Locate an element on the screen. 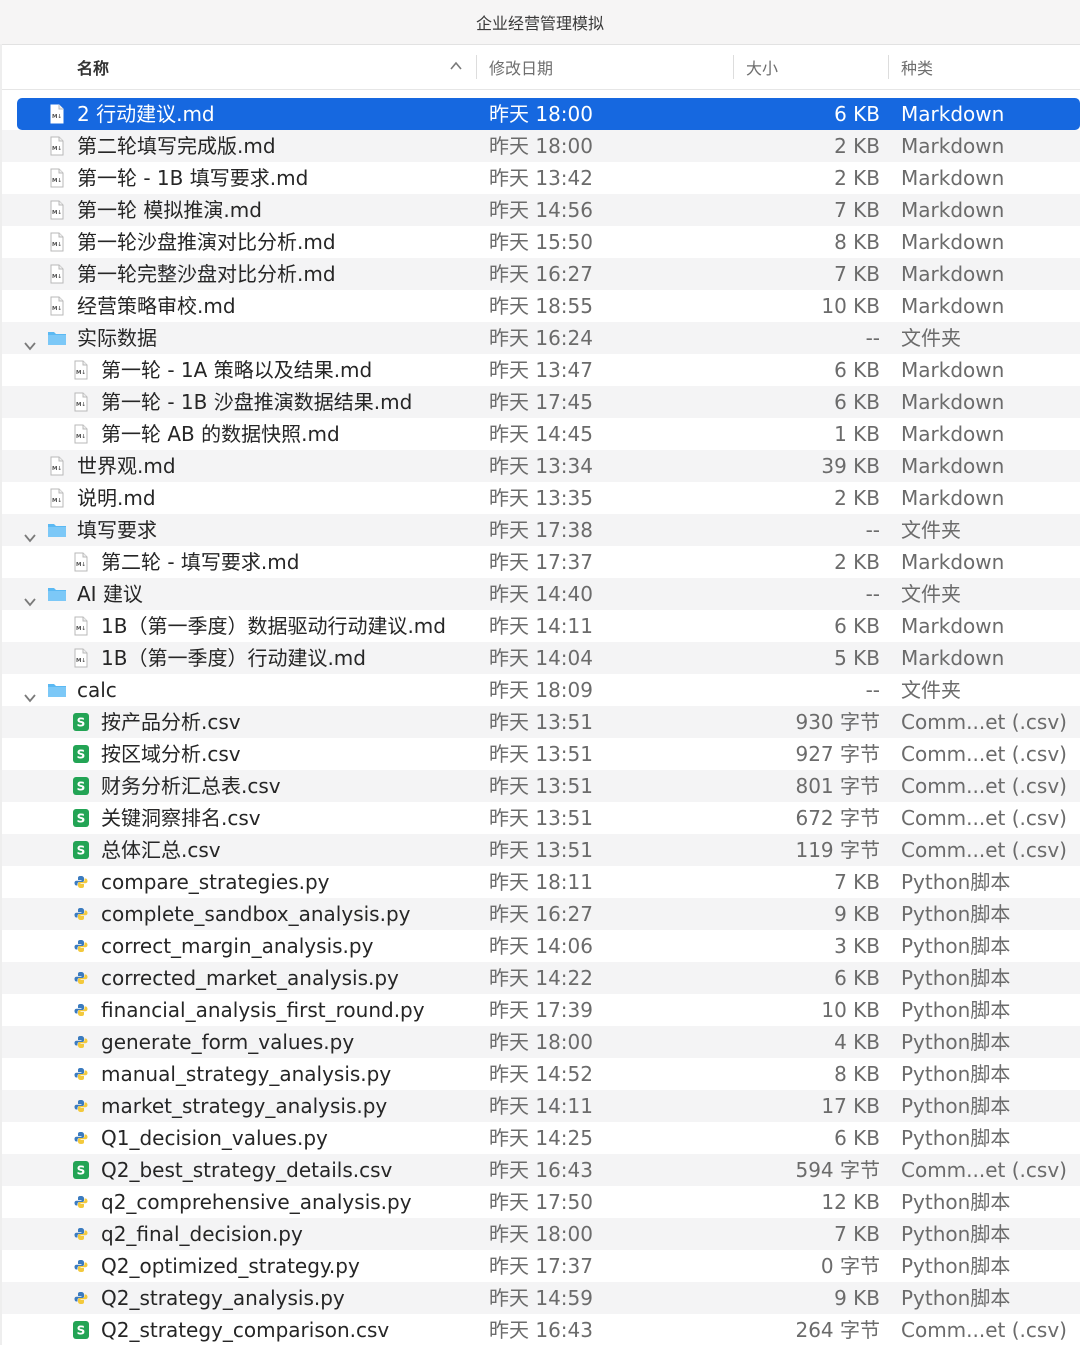 The height and width of the screenshot is (1346, 1080). file-name: 说明.md is located at coordinates (116, 498).